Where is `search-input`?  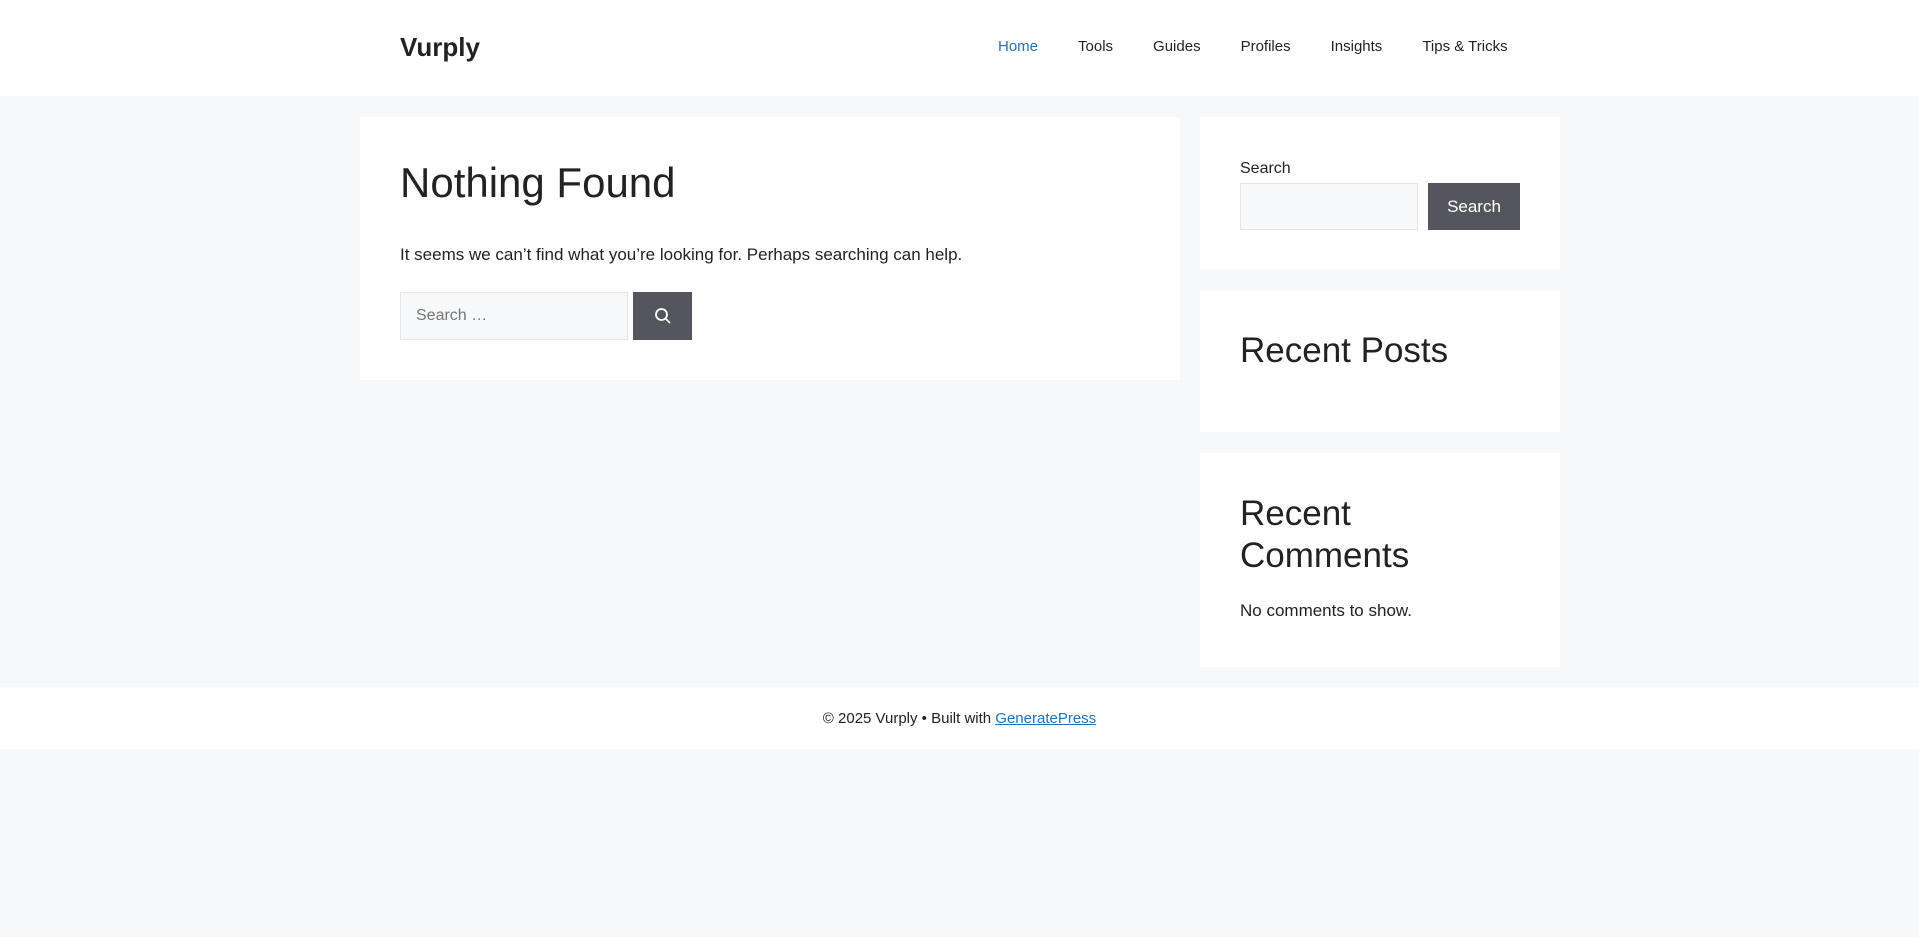
search-input is located at coordinates (514, 316).